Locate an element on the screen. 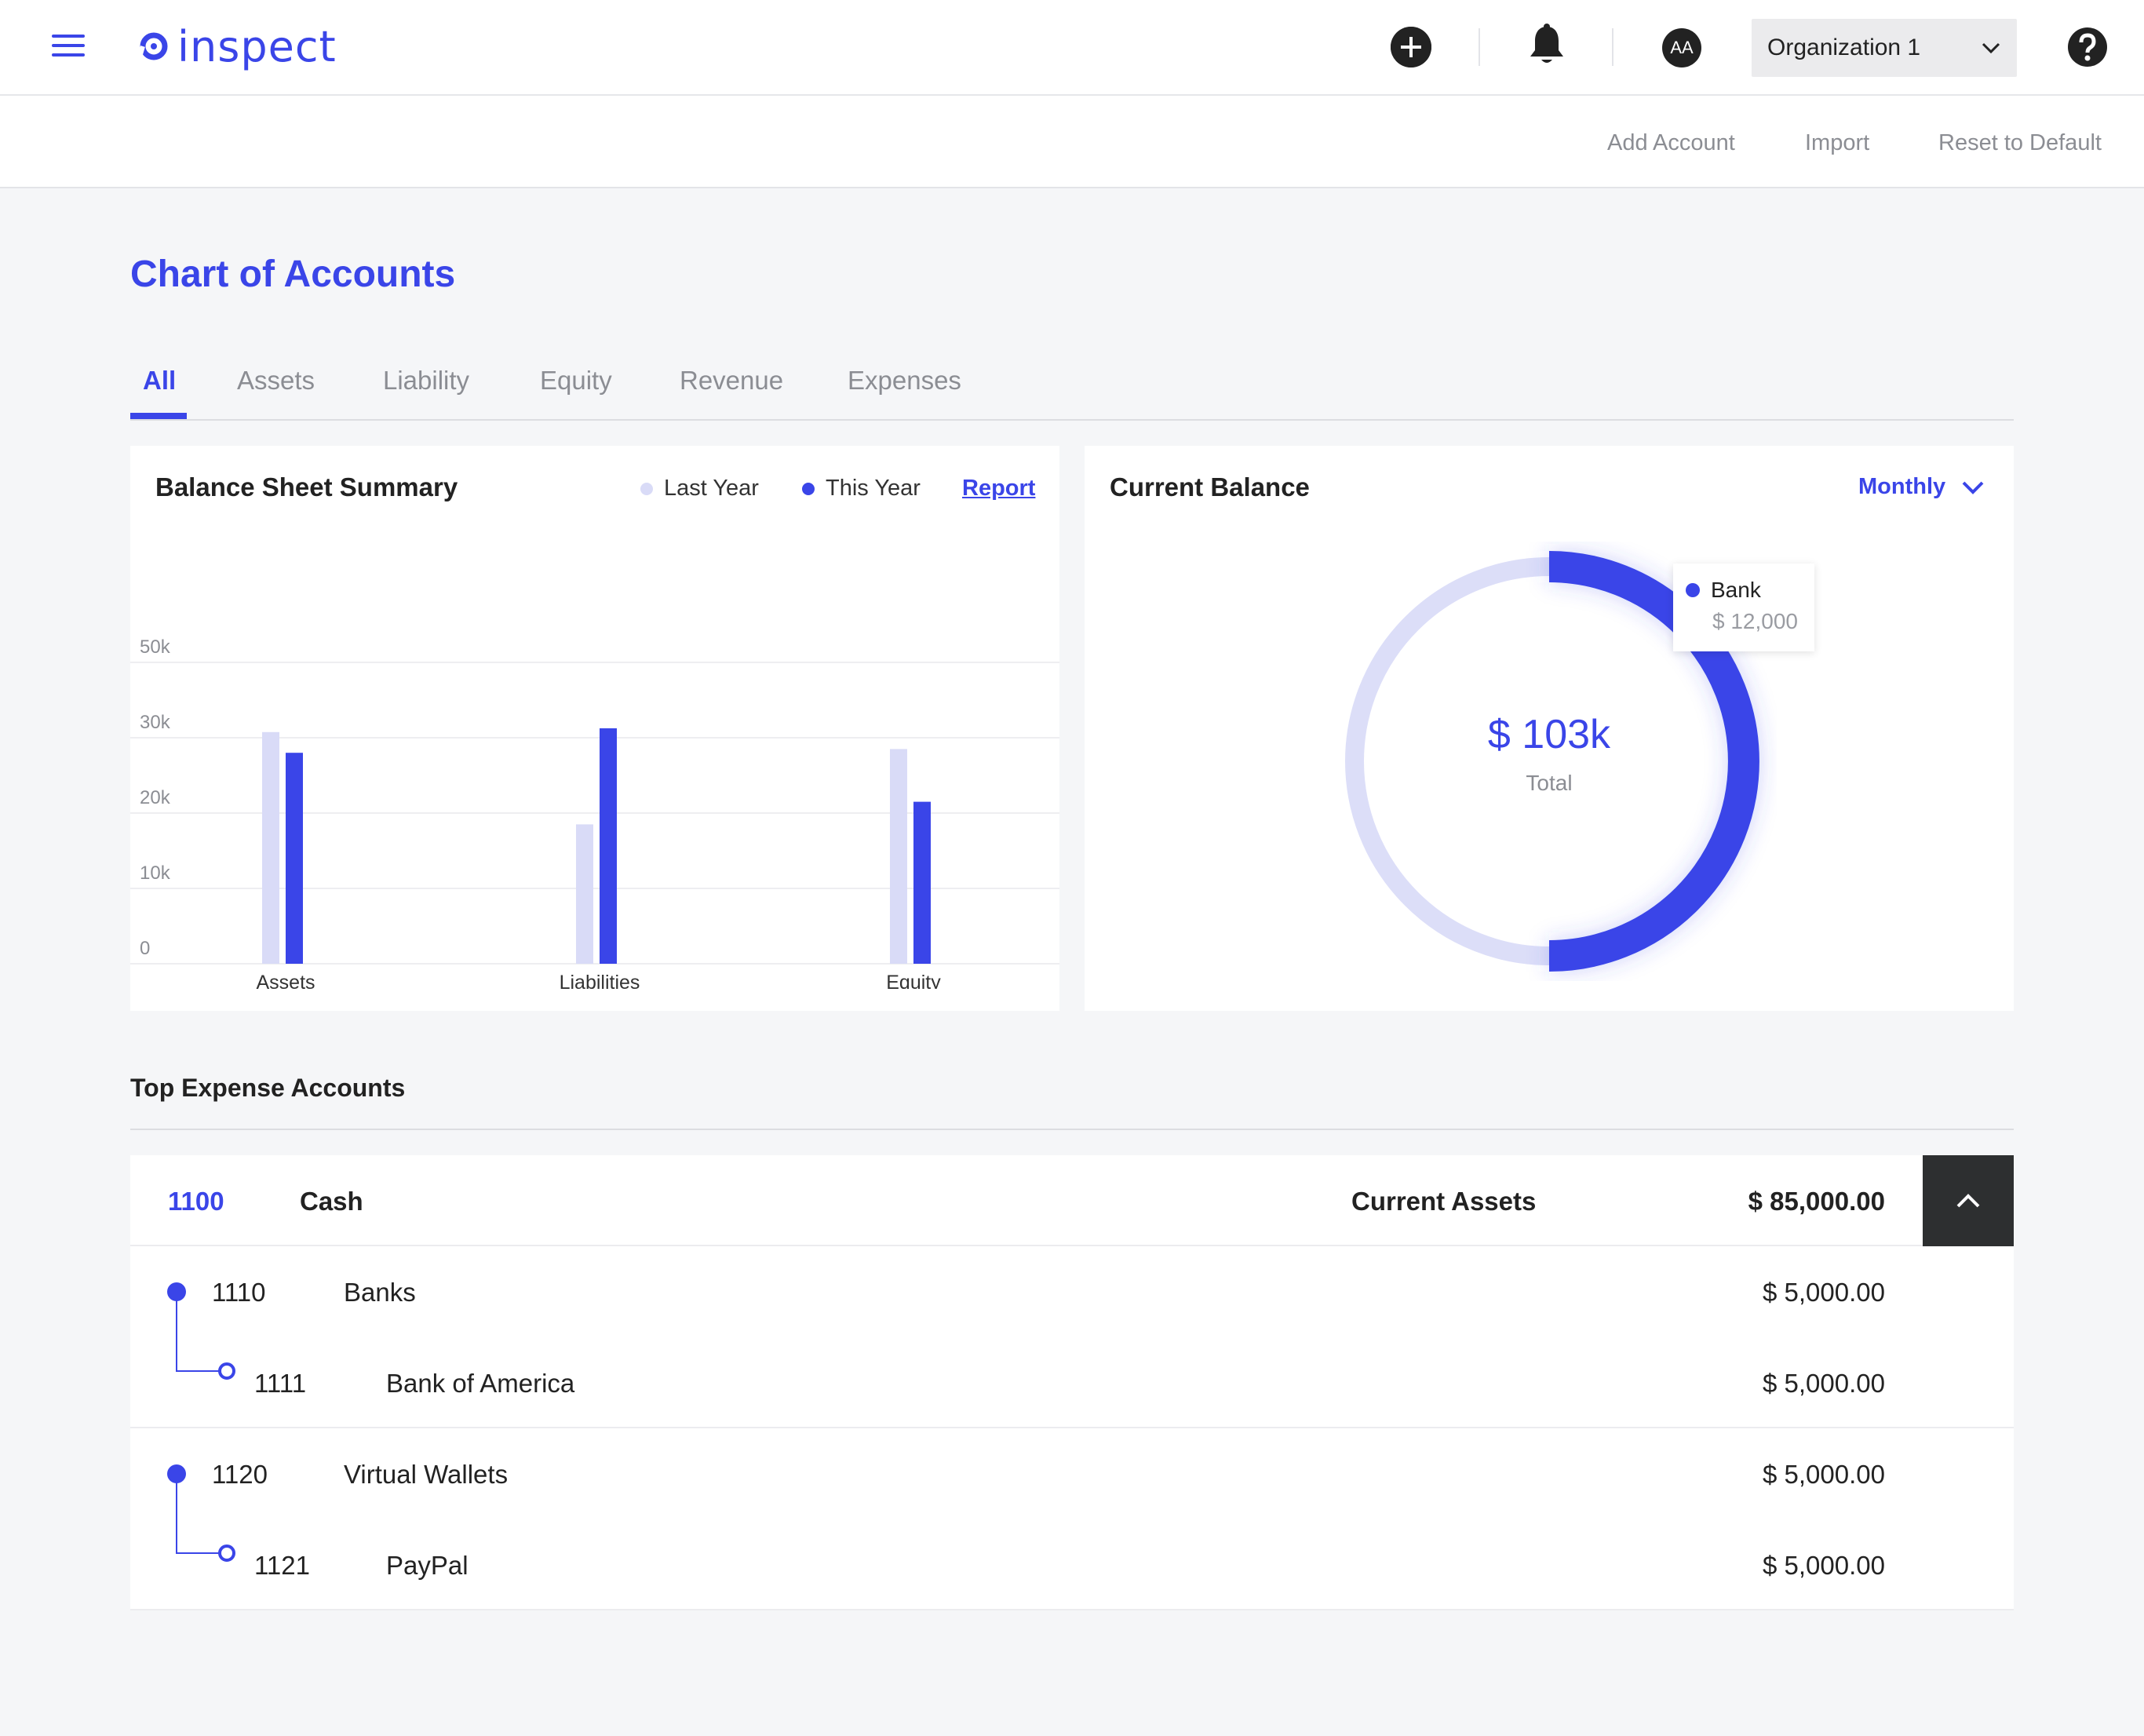  tab-assets: Assets is located at coordinates (276, 381).